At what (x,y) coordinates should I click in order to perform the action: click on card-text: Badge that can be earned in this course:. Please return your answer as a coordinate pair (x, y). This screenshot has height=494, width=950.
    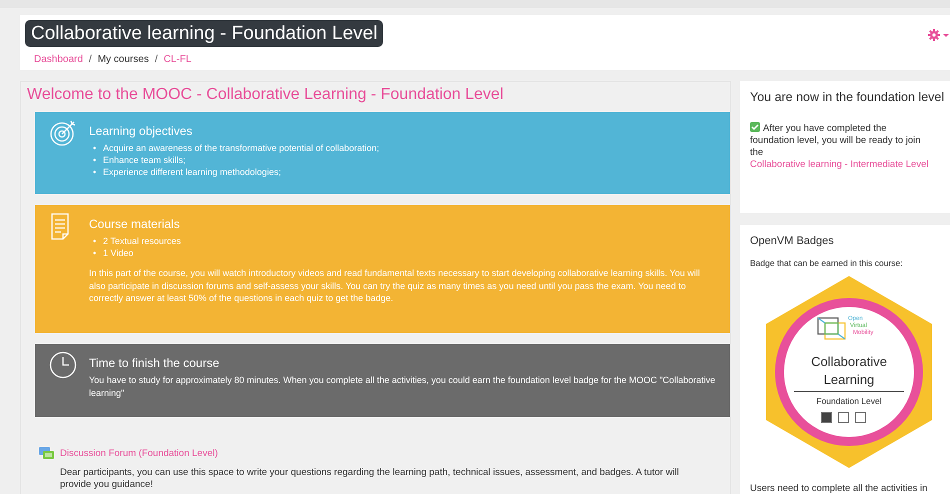
    Looking at the image, I should click on (827, 263).